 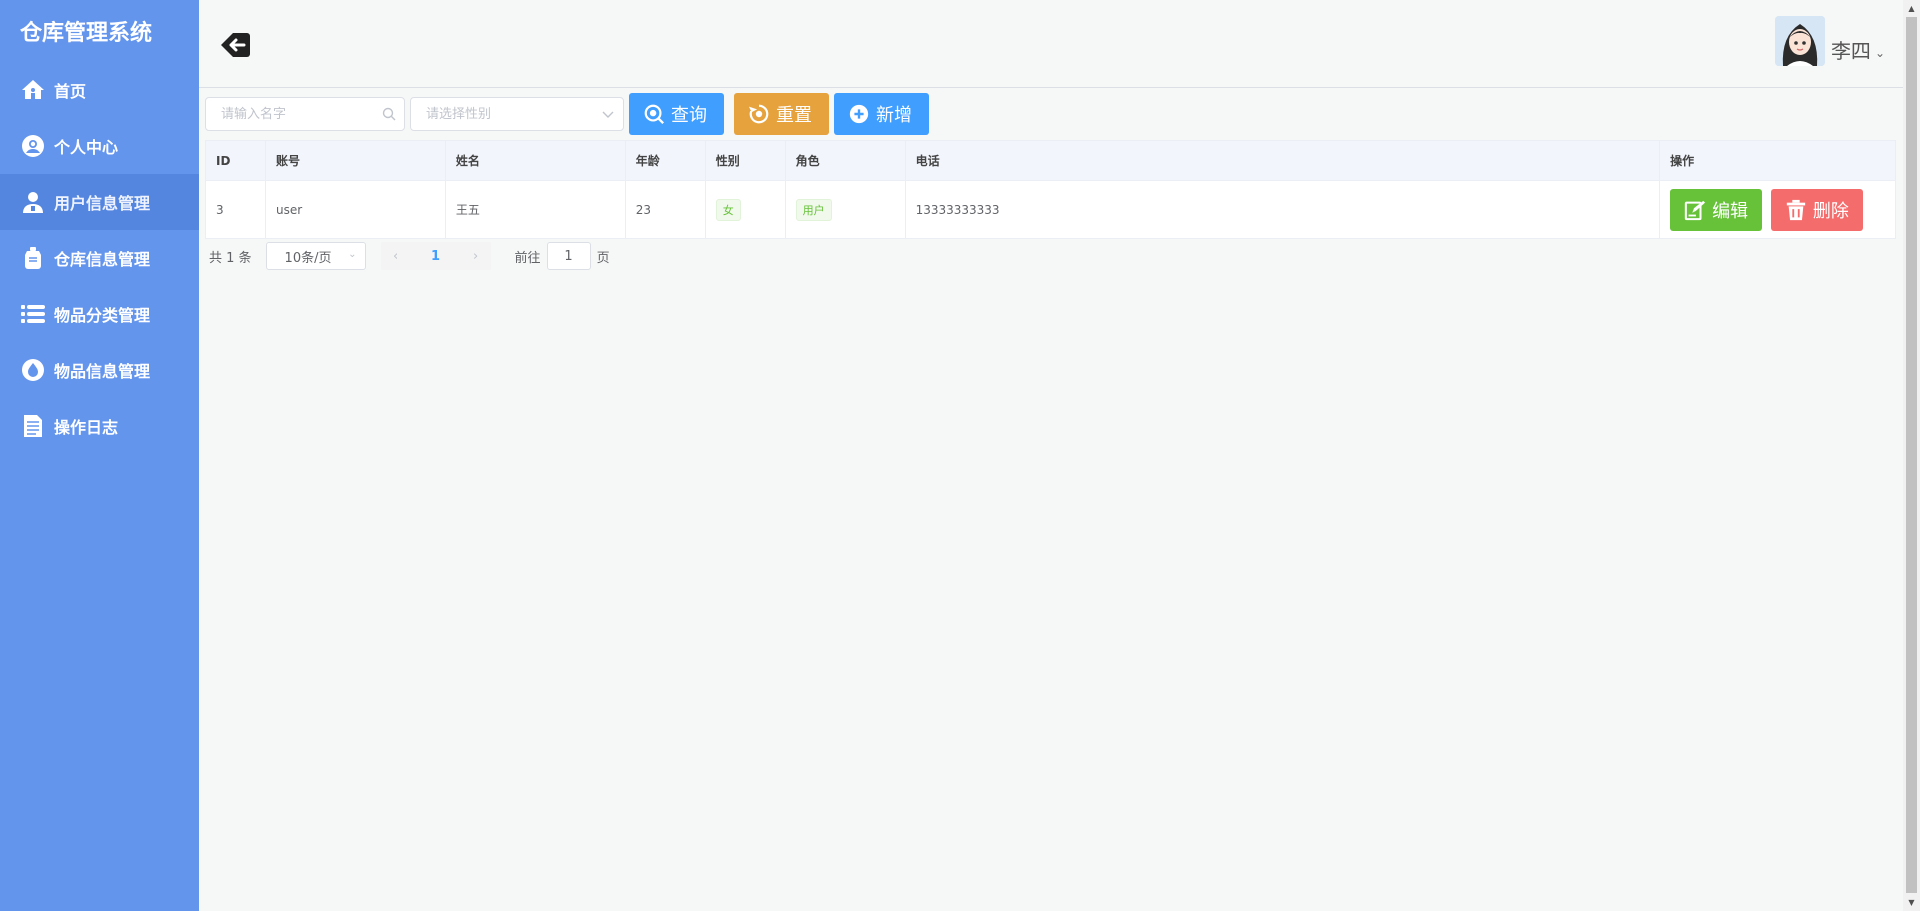 What do you see at coordinates (758, 114) in the screenshot?
I see `refresh-icon` at bounding box center [758, 114].